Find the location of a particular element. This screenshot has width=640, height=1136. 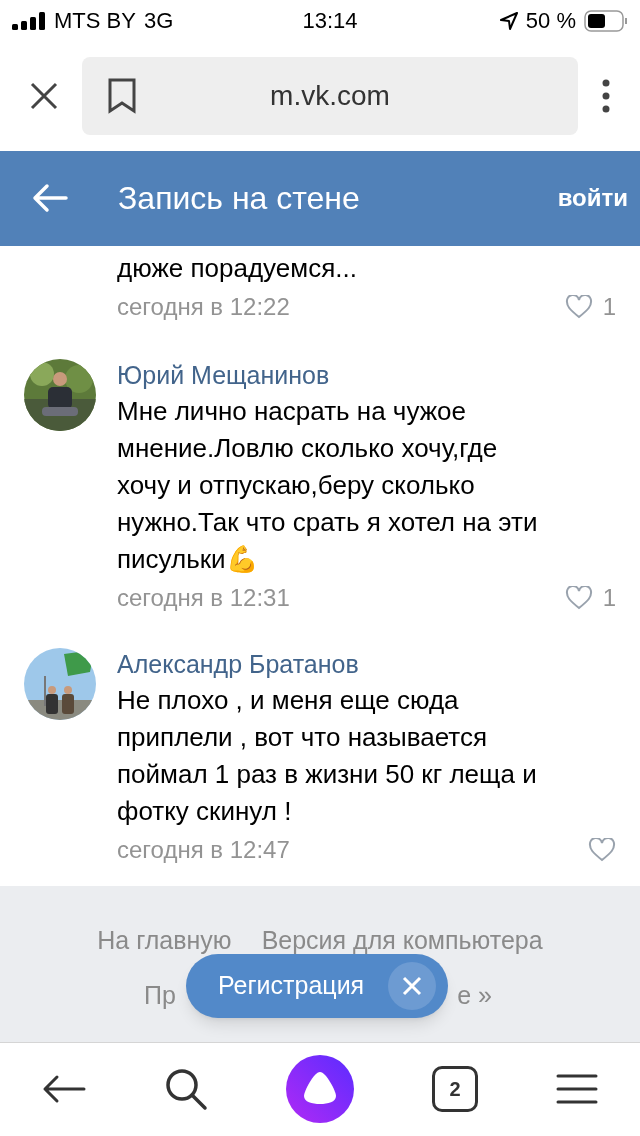

close-button is located at coordinates (412, 985).